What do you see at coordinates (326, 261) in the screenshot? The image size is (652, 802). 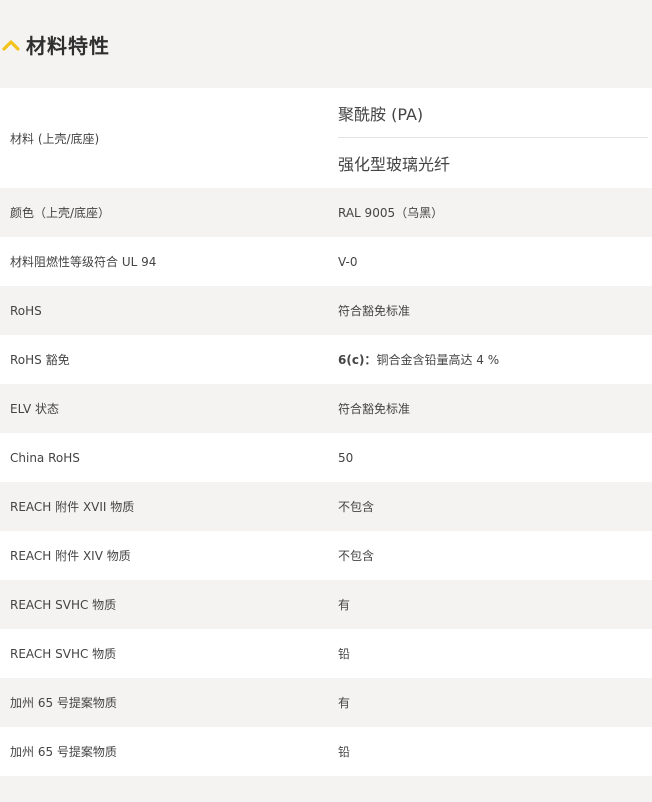 I see `table-row: 材料阻燃性等级符合 UL 94 V-0` at bounding box center [326, 261].